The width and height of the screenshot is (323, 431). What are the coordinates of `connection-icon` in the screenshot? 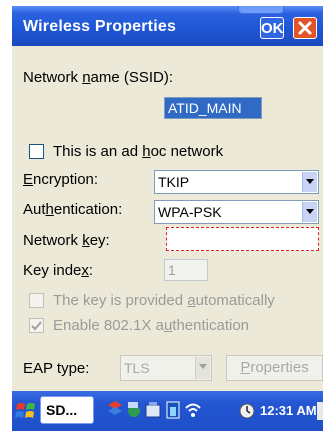 It's located at (115, 410).